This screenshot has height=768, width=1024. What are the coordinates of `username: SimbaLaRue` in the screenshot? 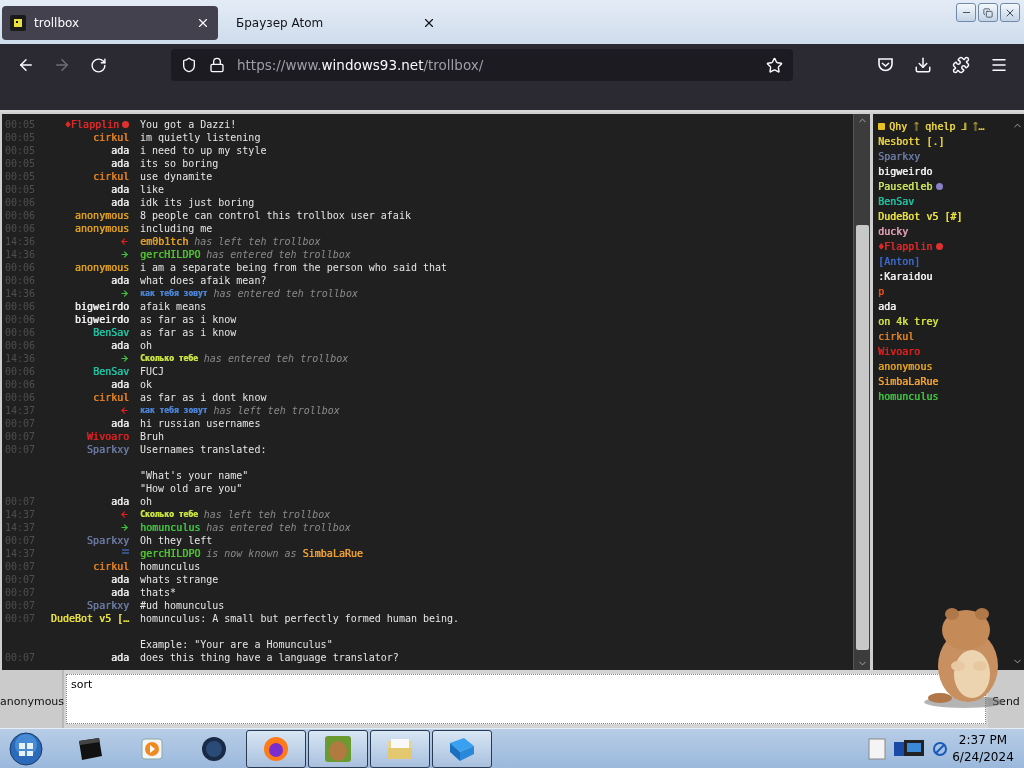 It's located at (332, 553).